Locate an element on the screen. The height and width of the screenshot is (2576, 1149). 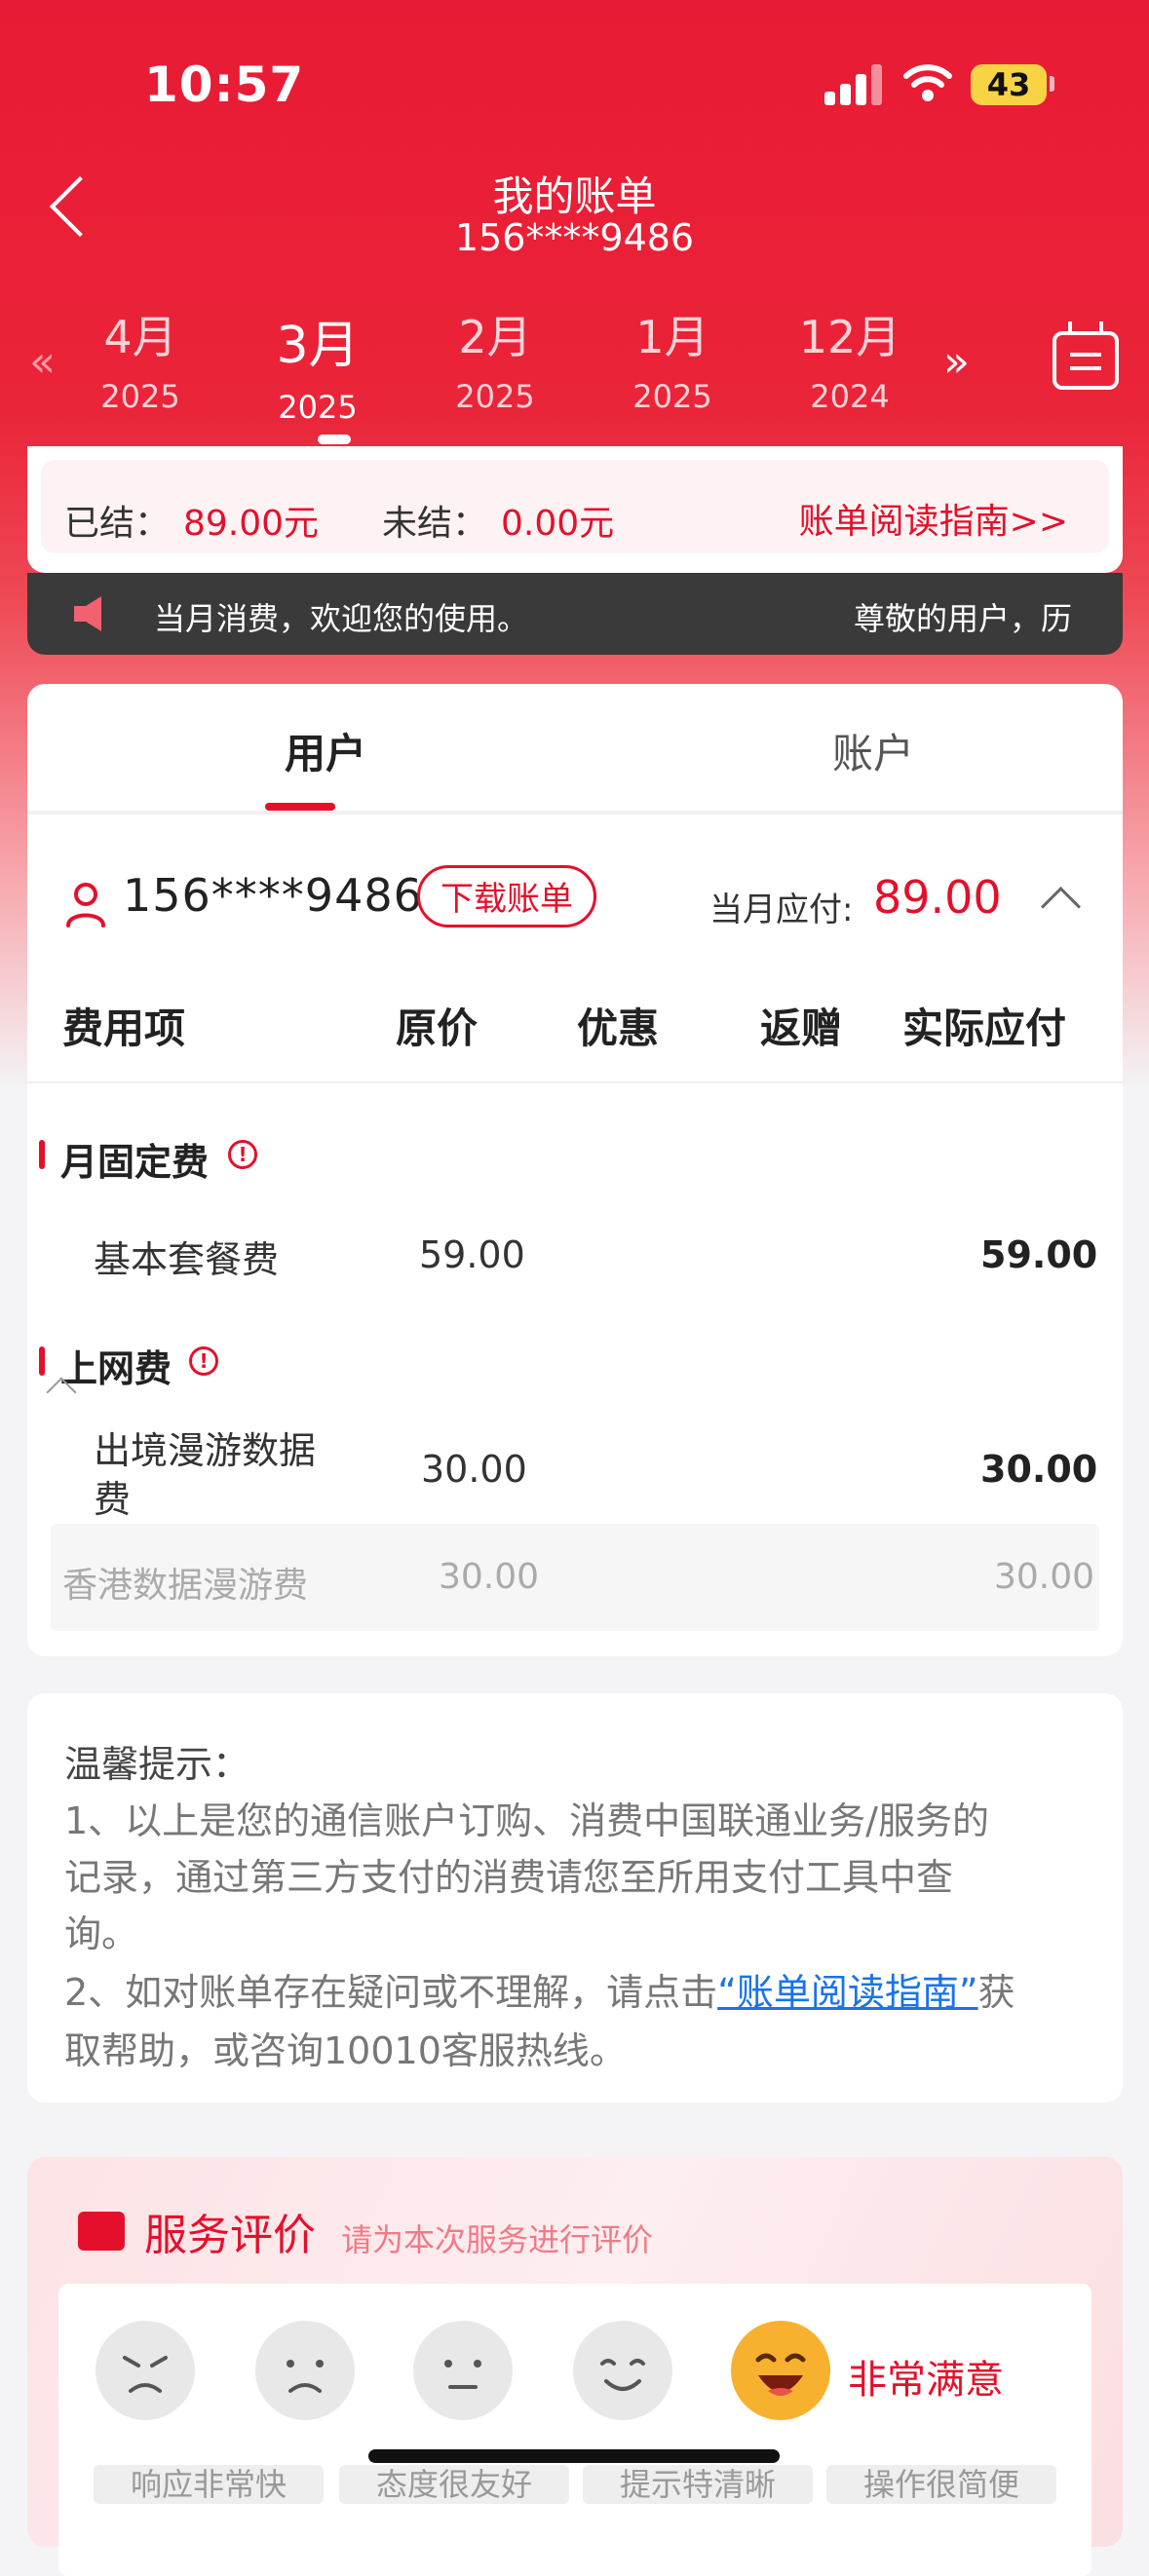
calendar-icon is located at coordinates (1086, 356).